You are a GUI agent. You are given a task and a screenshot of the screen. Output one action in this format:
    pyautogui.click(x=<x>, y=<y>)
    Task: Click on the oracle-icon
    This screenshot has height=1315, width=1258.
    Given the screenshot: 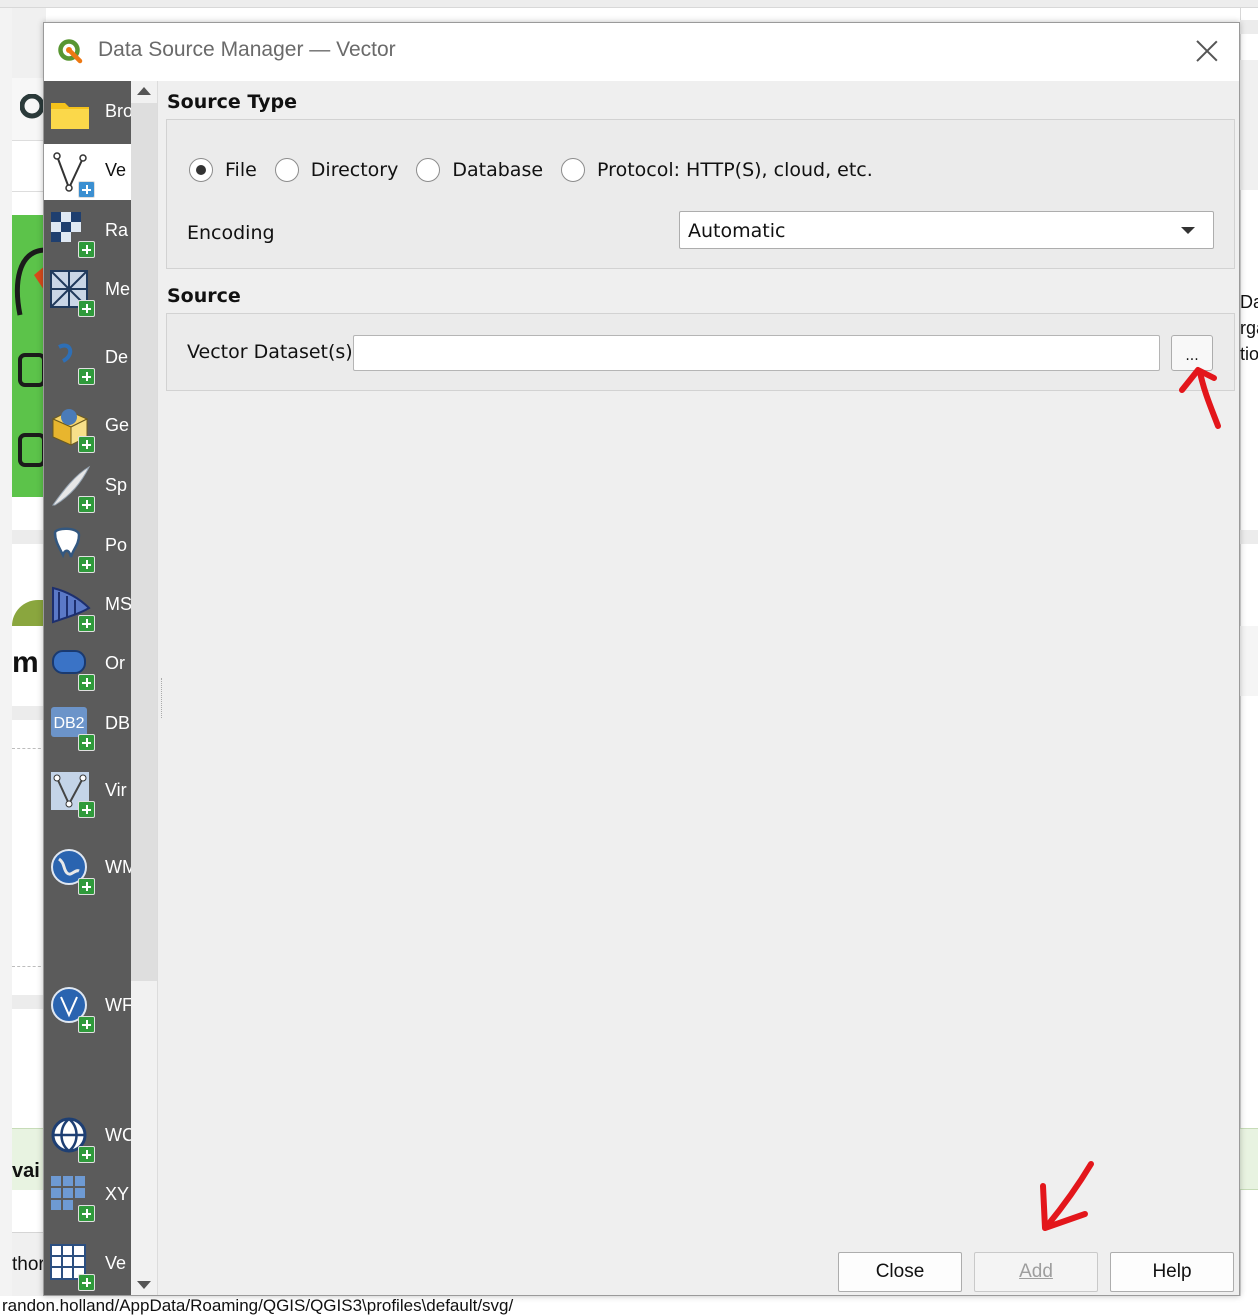 What is the action you would take?
    pyautogui.click(x=72, y=667)
    